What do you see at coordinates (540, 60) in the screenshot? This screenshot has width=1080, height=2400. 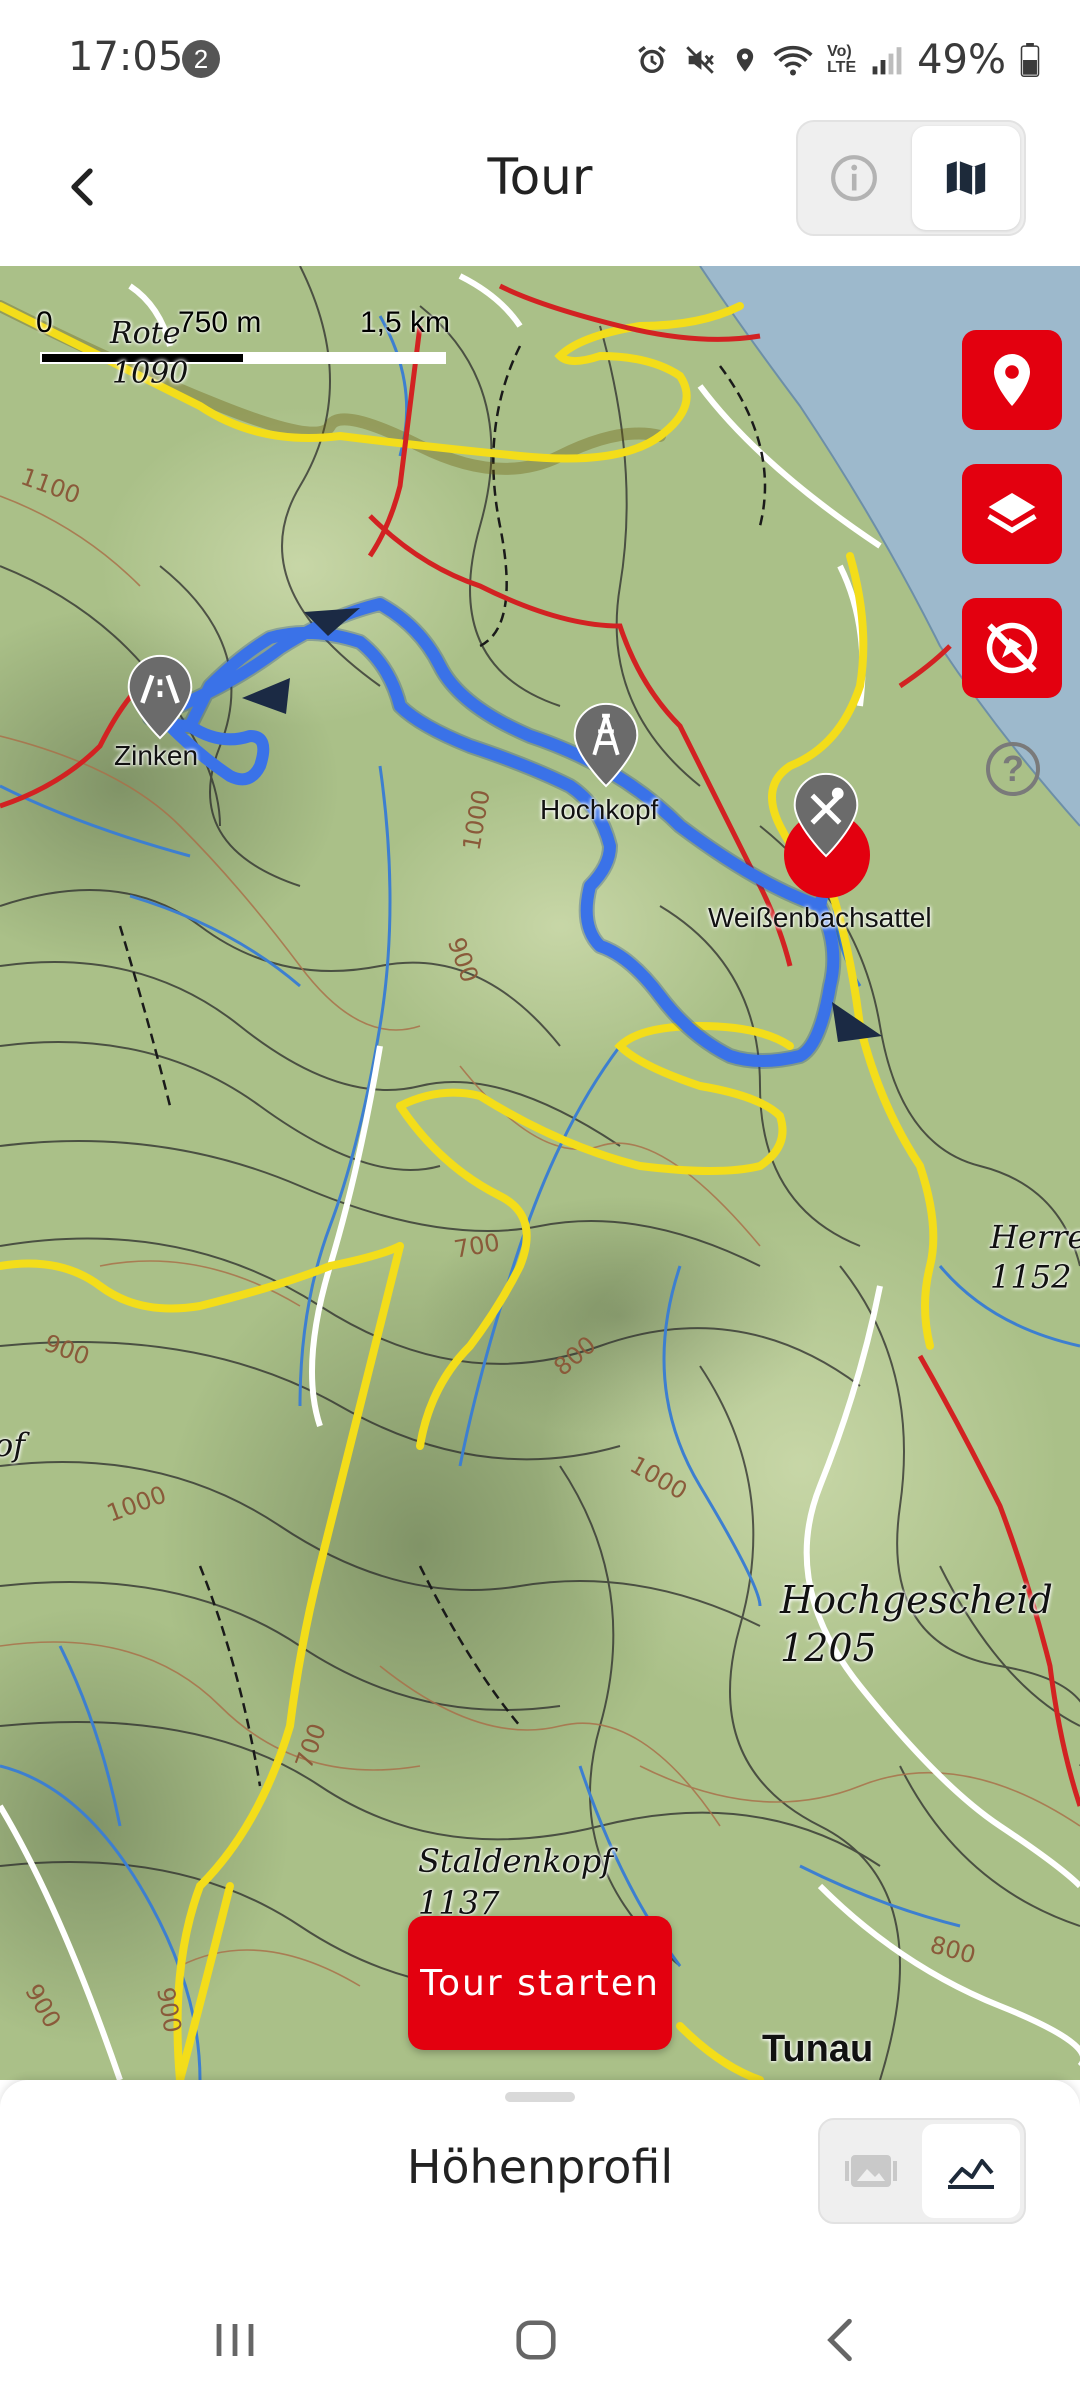 I see `status-bar: 17:05 2 Vo) LTE 49%` at bounding box center [540, 60].